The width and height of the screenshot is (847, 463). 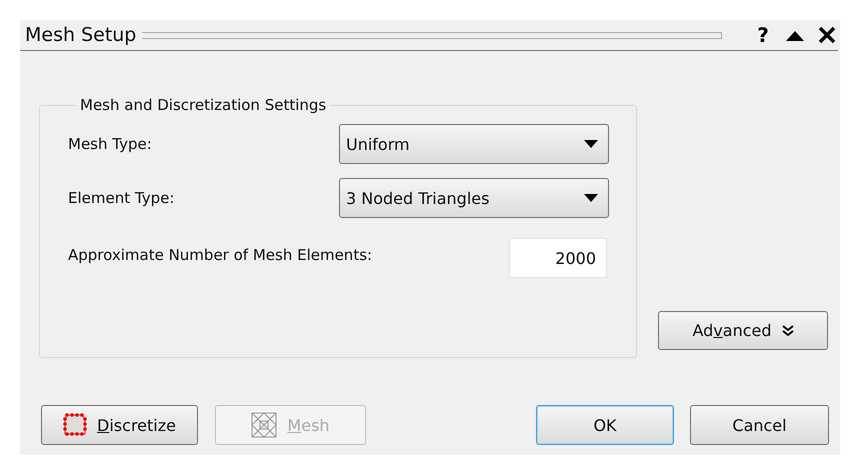 What do you see at coordinates (119, 425) in the screenshot?
I see `discretize-button: Discretize` at bounding box center [119, 425].